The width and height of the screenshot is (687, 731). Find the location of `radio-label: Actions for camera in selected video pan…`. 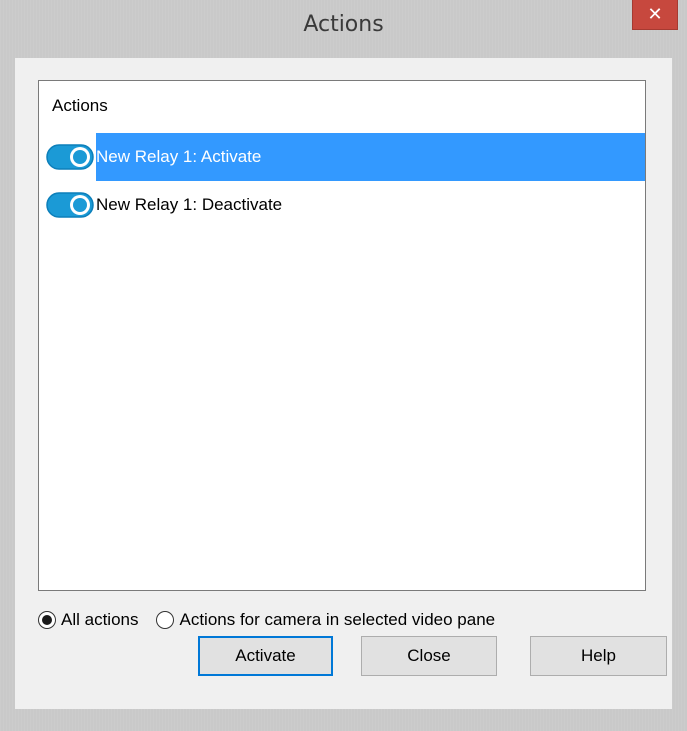

radio-label: Actions for camera in selected video pan… is located at coordinates (337, 619).